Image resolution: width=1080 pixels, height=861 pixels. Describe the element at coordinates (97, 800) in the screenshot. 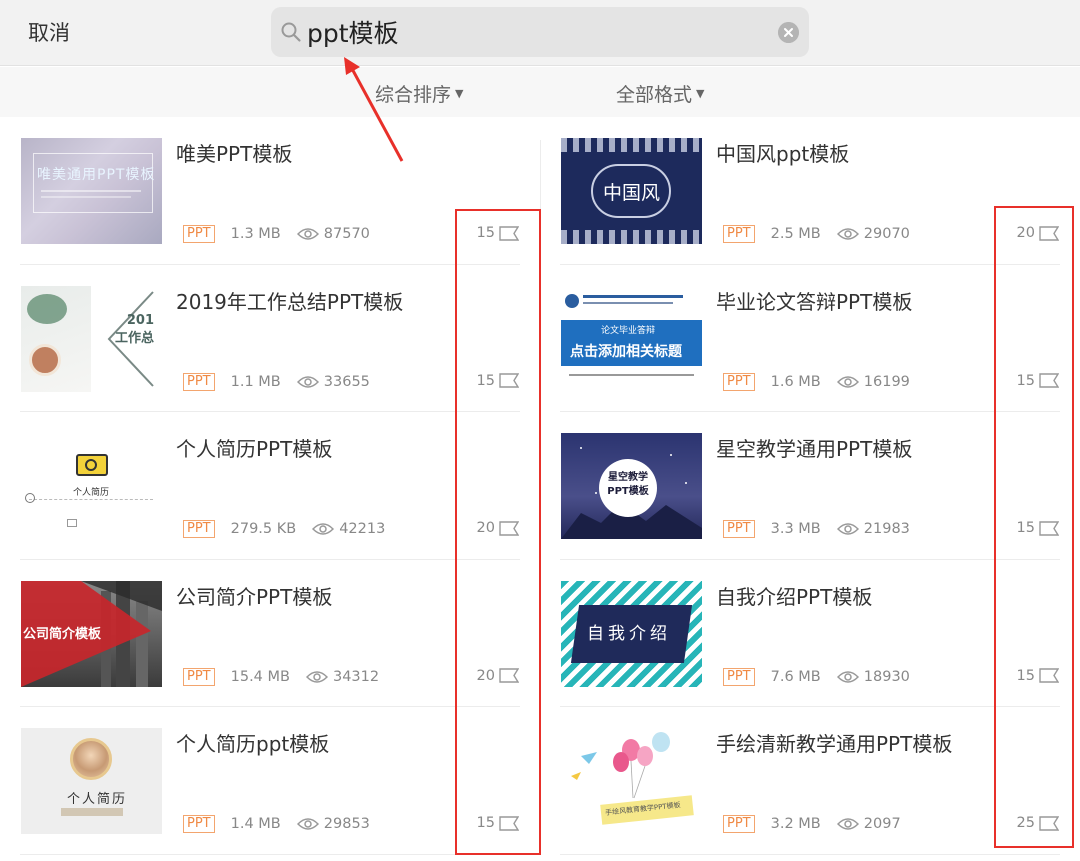

I see `thumbnail-caption: 个人简历` at that location.